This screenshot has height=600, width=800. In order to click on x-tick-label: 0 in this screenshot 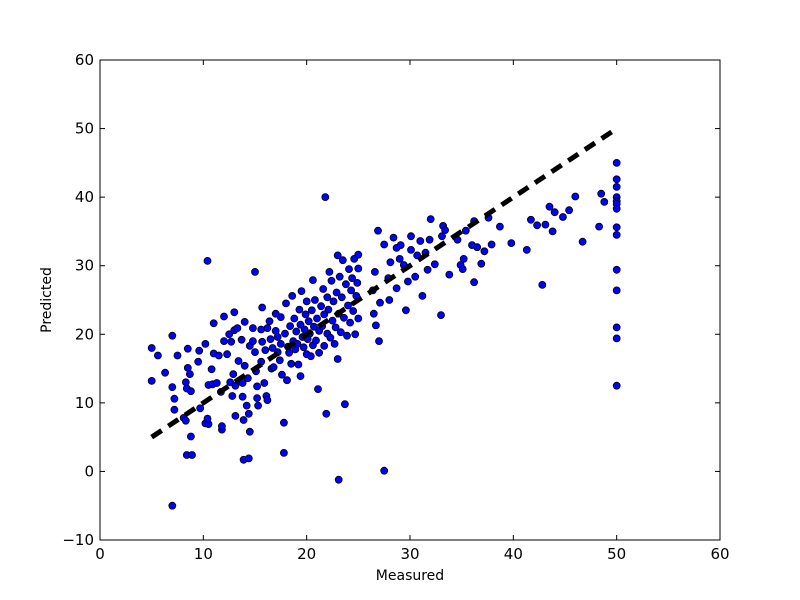, I will do `click(100, 554)`.